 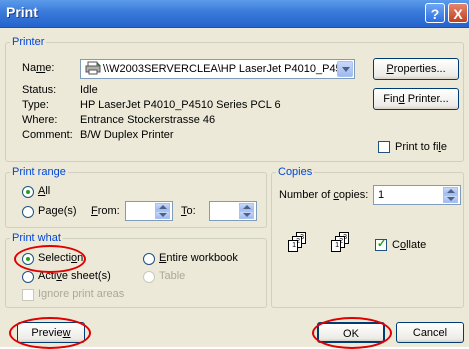 What do you see at coordinates (28, 277) in the screenshot?
I see `active-sheets-radio` at bounding box center [28, 277].